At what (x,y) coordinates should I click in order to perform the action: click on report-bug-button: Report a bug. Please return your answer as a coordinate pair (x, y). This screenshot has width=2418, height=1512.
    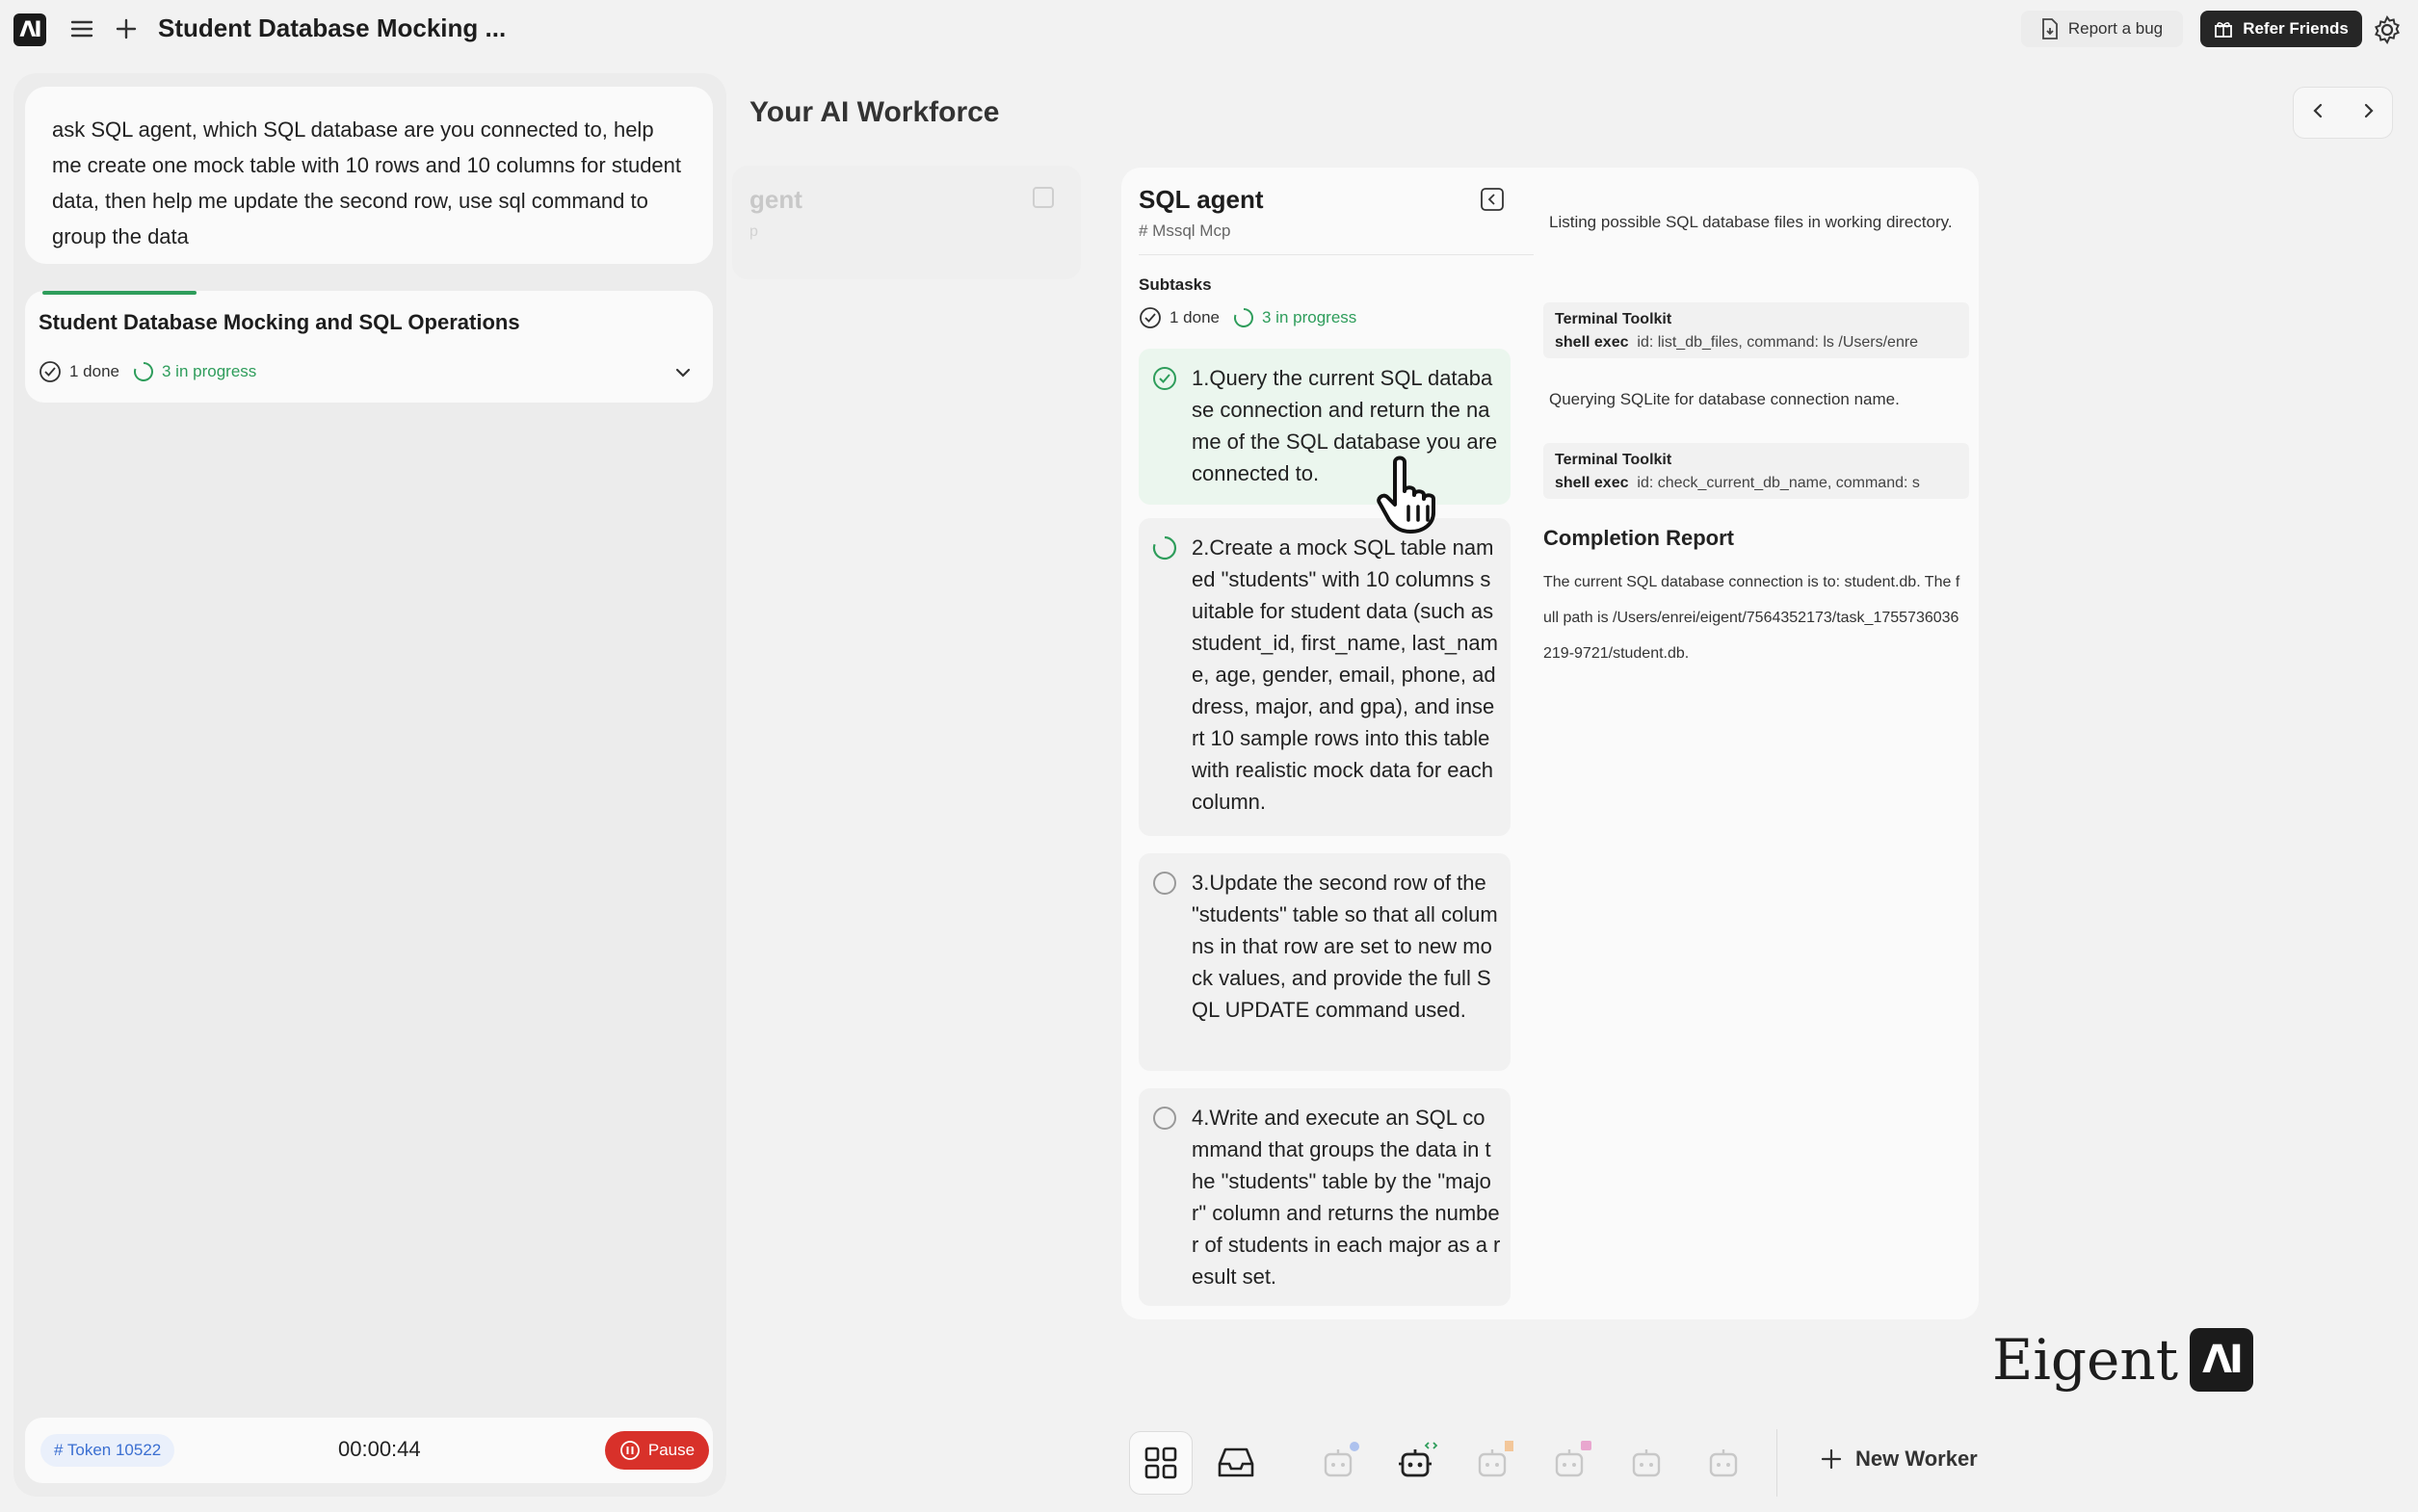
    Looking at the image, I should click on (2102, 29).